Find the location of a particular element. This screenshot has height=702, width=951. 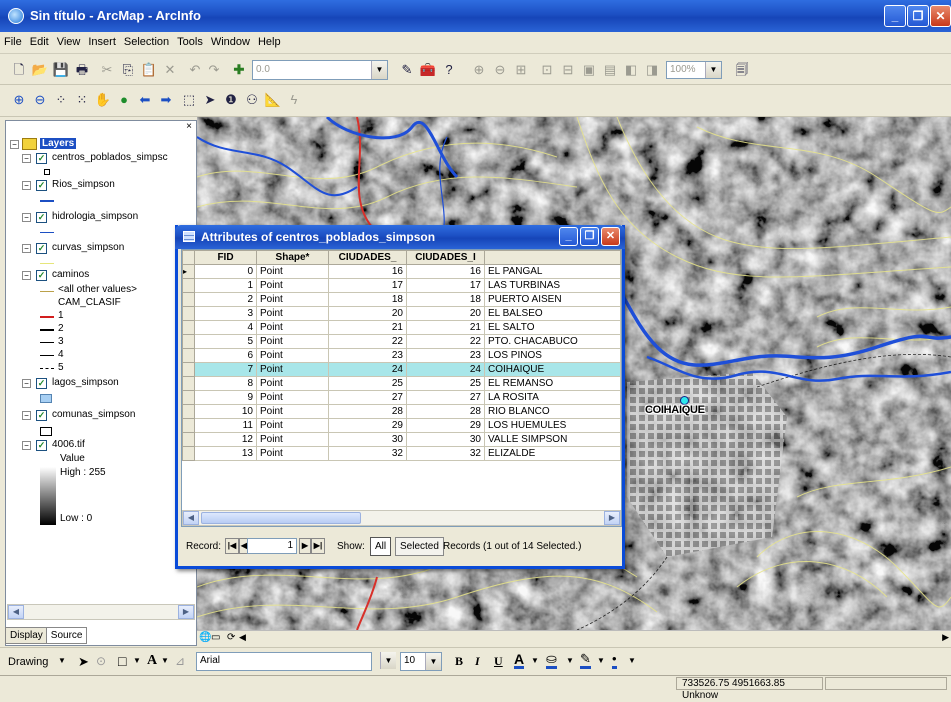

table-cell: 9 is located at coordinates (225, 397).